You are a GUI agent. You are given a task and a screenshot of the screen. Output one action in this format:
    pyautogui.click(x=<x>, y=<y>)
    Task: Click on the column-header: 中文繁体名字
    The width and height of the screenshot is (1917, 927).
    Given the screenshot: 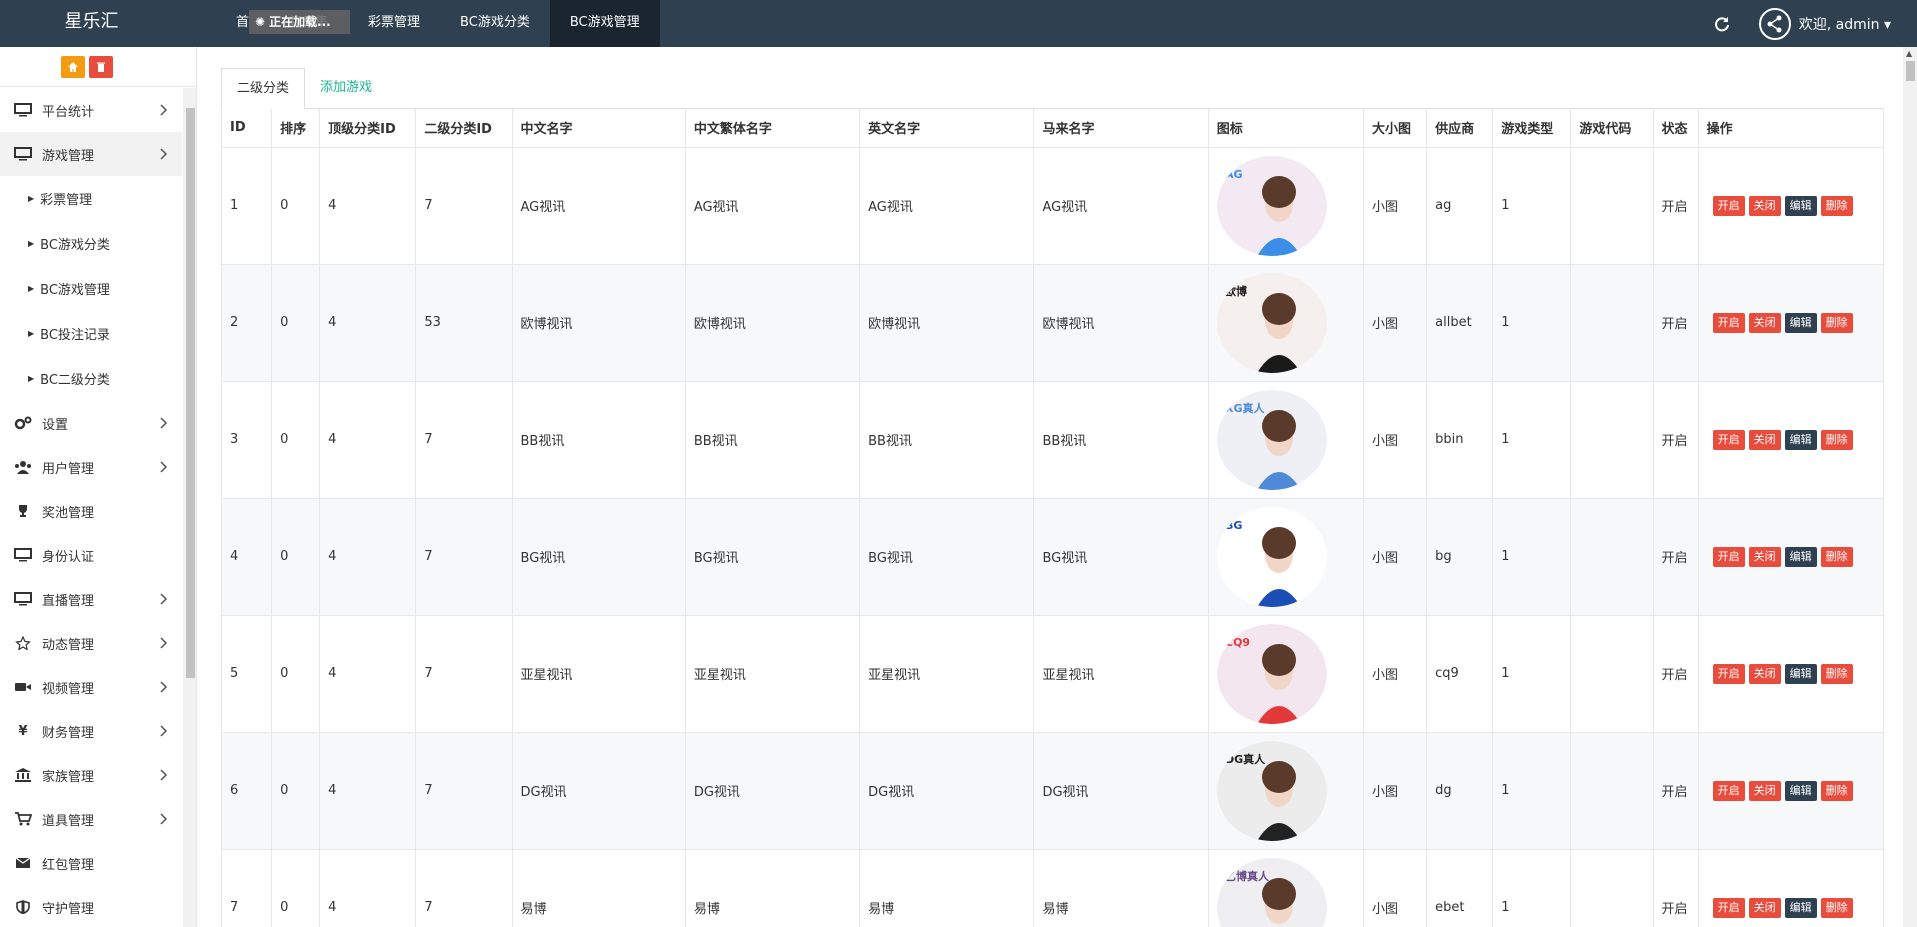 What is the action you would take?
    pyautogui.click(x=772, y=128)
    